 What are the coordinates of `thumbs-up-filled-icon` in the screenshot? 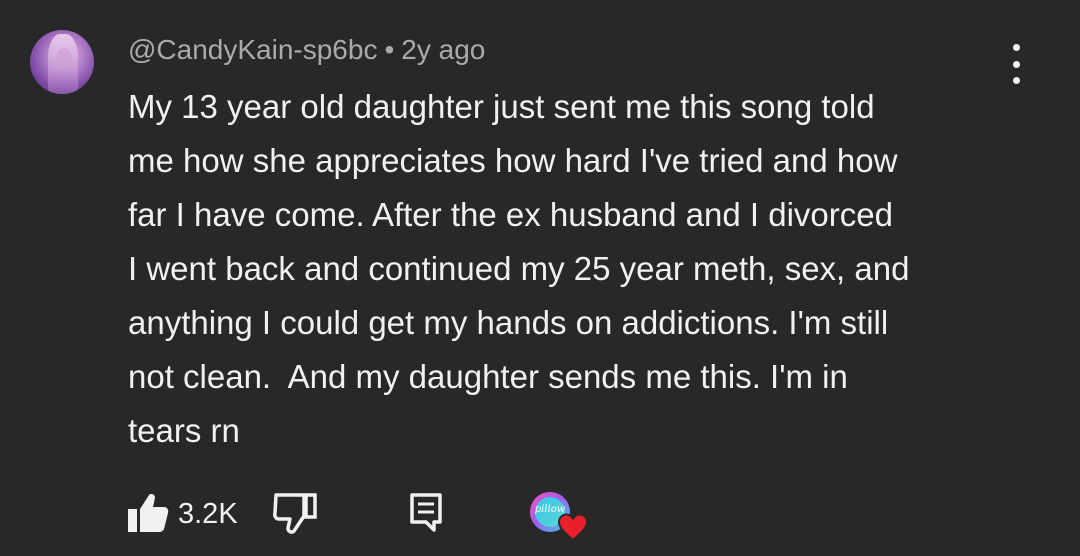 It's located at (148, 513).